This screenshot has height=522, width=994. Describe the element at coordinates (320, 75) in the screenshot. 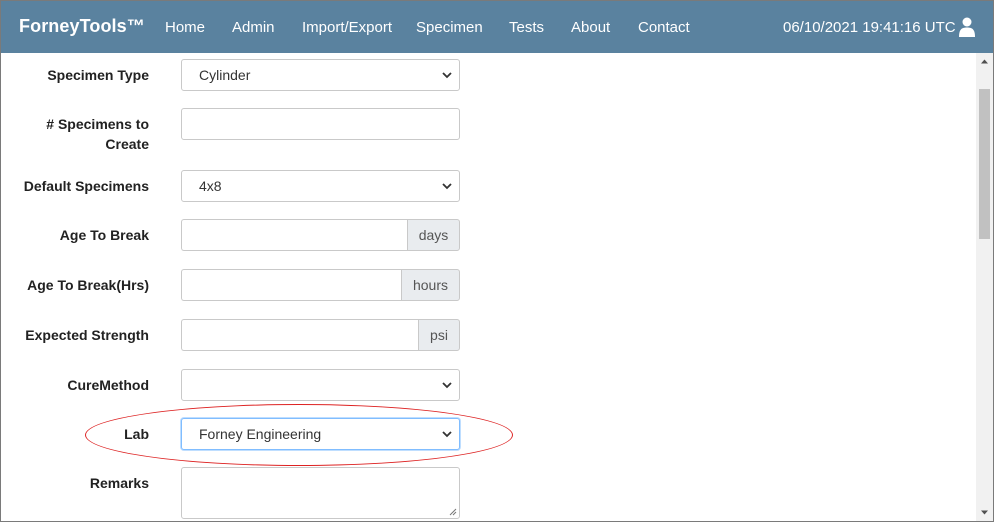

I see `specimen-type-select: Cylinder` at that location.